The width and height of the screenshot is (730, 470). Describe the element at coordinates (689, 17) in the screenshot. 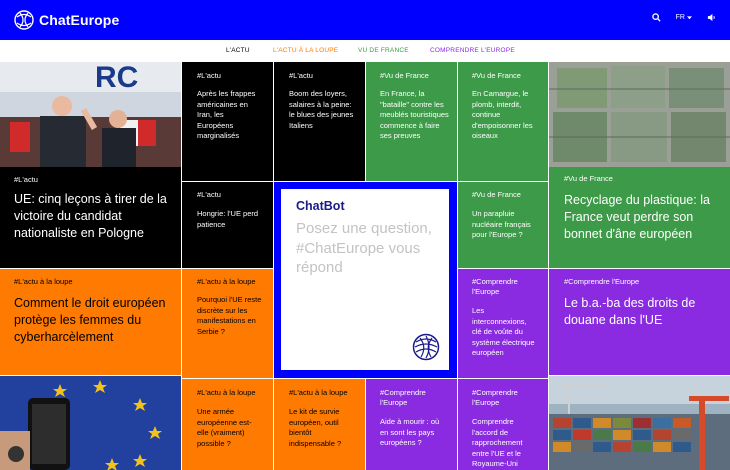

I see `chevron-down-icon` at that location.